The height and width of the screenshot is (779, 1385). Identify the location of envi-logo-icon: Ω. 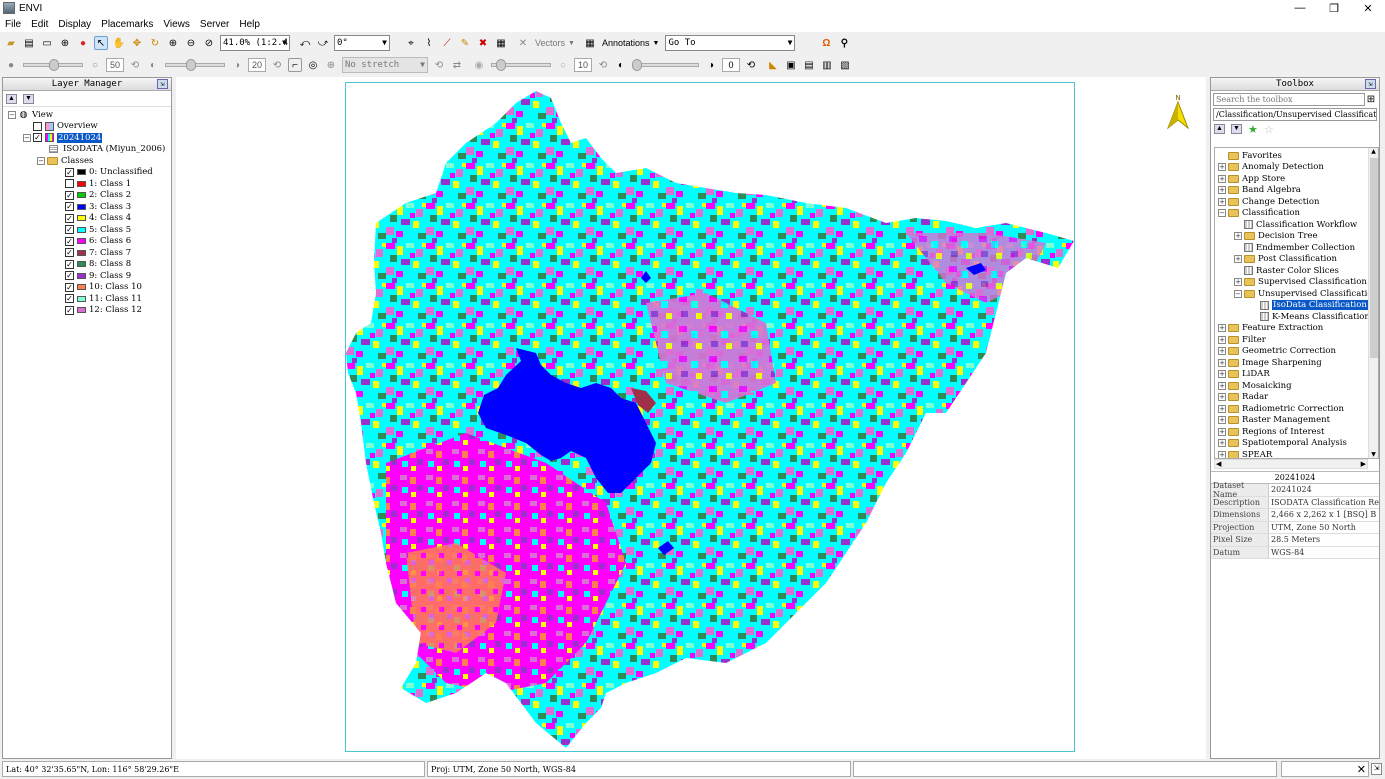
(826, 43).